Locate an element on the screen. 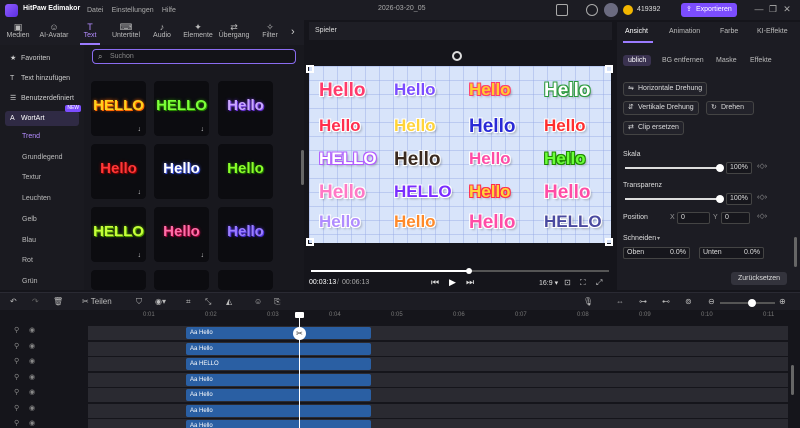  rotate-handle-icon is located at coordinates (457, 56).